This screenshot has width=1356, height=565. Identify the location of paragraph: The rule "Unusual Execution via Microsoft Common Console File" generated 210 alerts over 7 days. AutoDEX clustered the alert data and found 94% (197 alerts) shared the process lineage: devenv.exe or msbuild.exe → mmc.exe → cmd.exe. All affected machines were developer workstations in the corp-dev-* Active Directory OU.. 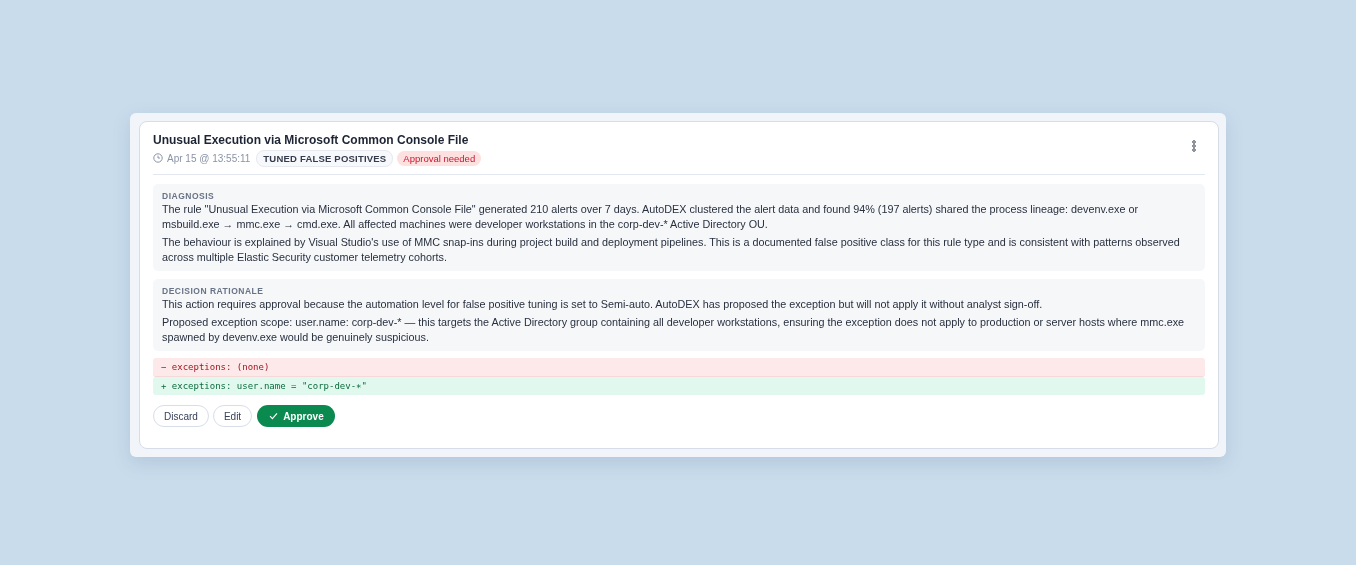
(651, 217).